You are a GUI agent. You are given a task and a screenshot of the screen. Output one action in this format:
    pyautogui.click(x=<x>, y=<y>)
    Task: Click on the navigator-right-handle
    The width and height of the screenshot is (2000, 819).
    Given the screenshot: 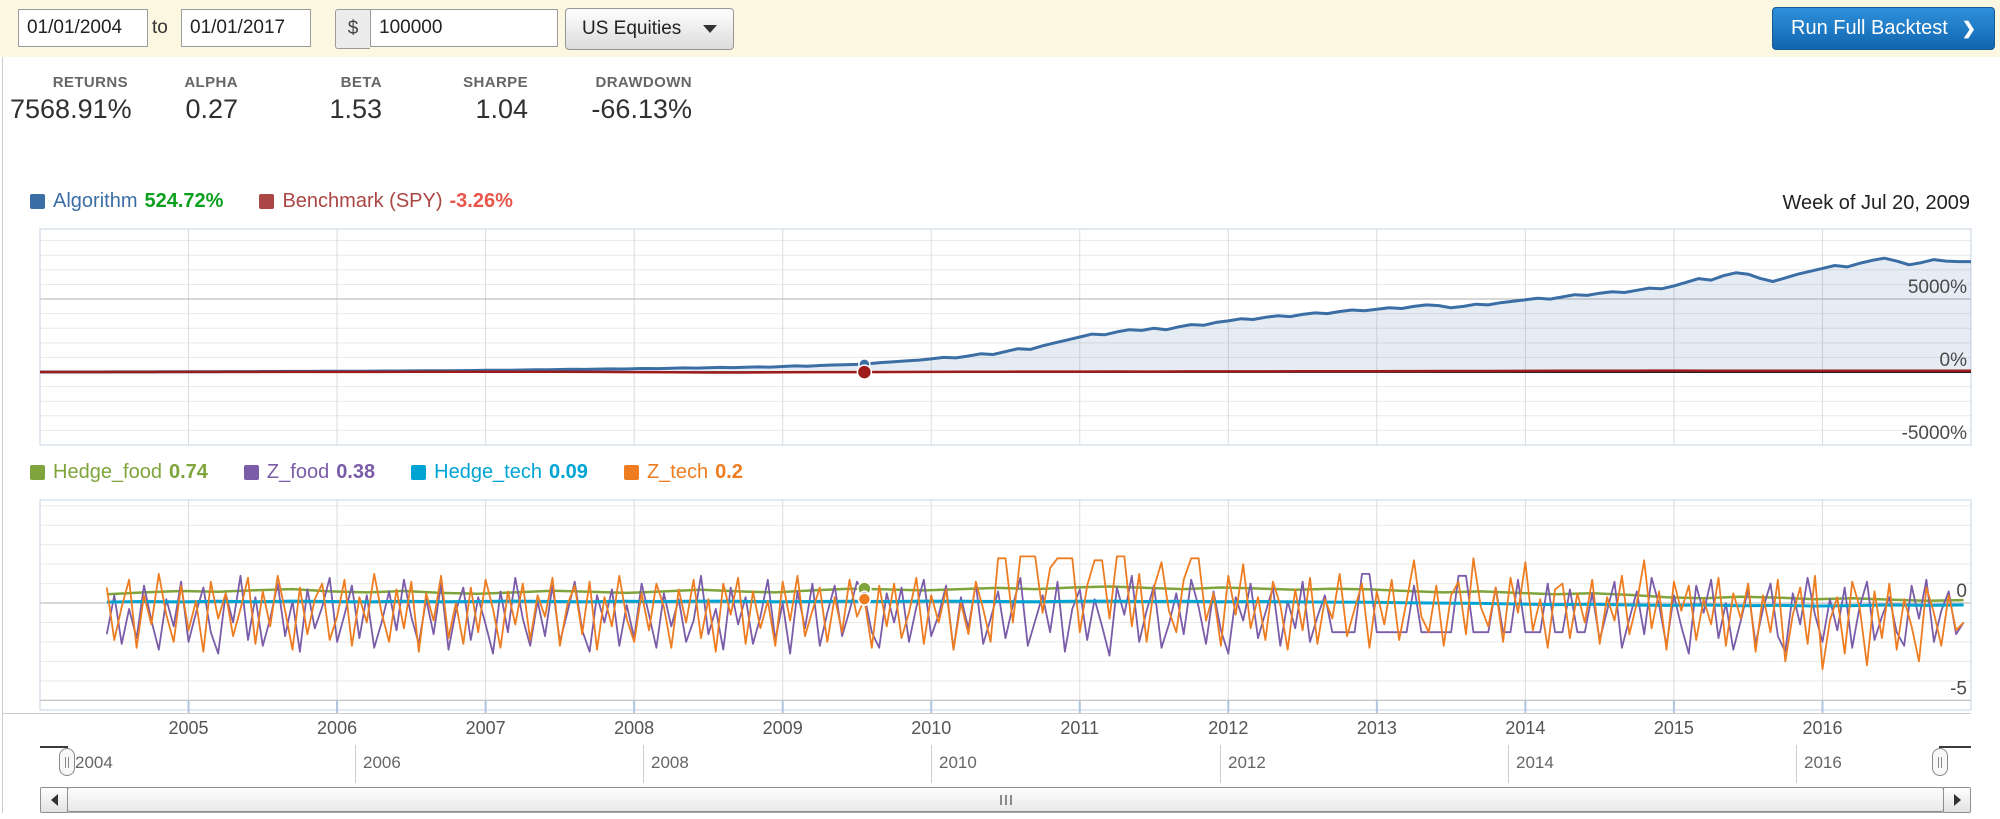 What is the action you would take?
    pyautogui.click(x=1940, y=762)
    